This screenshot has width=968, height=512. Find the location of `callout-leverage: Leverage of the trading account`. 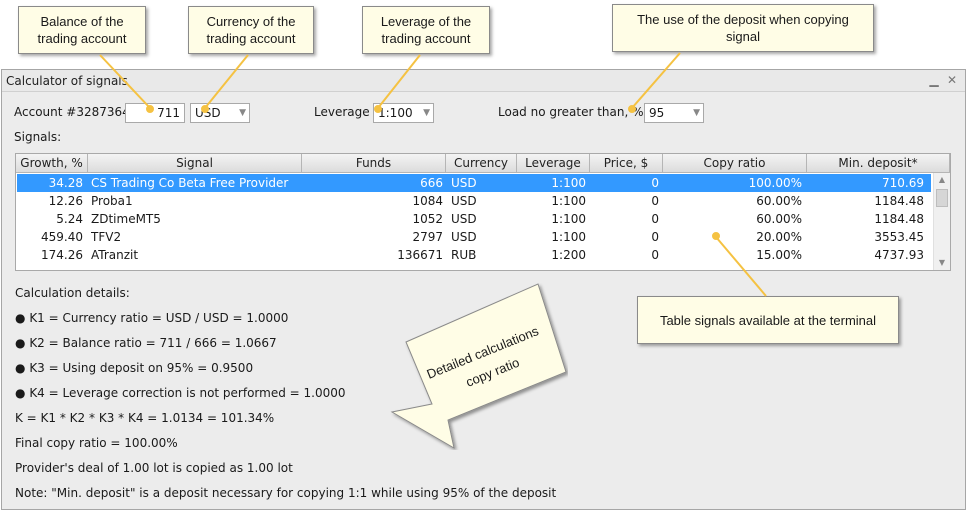

callout-leverage: Leverage of the trading account is located at coordinates (426, 30).